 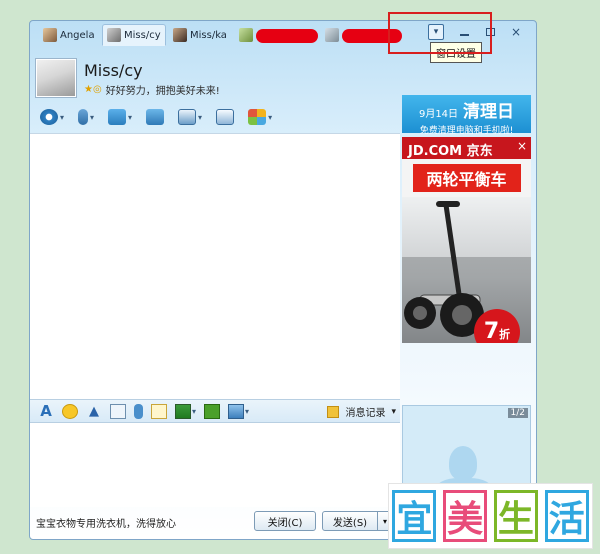 I want to click on jd-product-title: 两轮平衡车, so click(x=466, y=178).